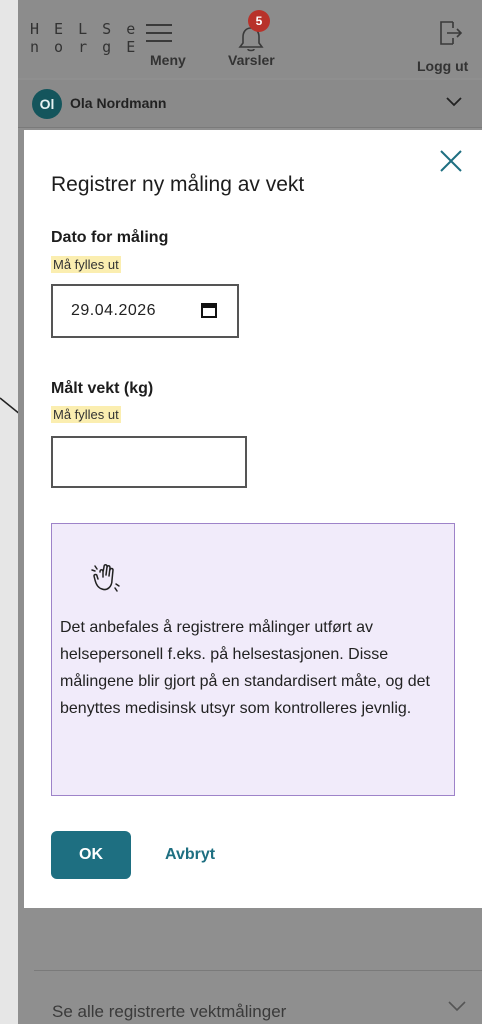 The image size is (482, 1024). Describe the element at coordinates (451, 33) in the screenshot. I see `logout-icon` at that location.